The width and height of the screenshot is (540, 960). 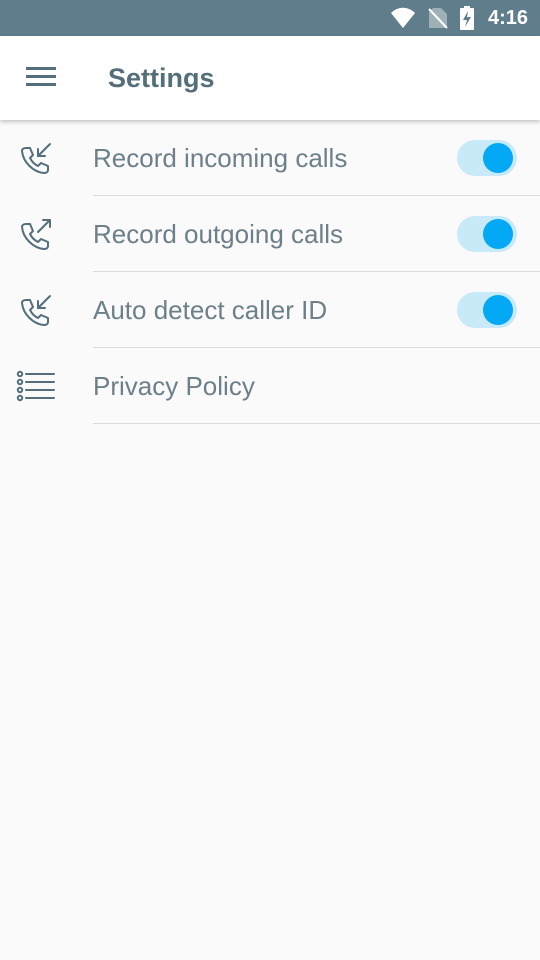 What do you see at coordinates (161, 78) in the screenshot?
I see `page-title: Settings` at bounding box center [161, 78].